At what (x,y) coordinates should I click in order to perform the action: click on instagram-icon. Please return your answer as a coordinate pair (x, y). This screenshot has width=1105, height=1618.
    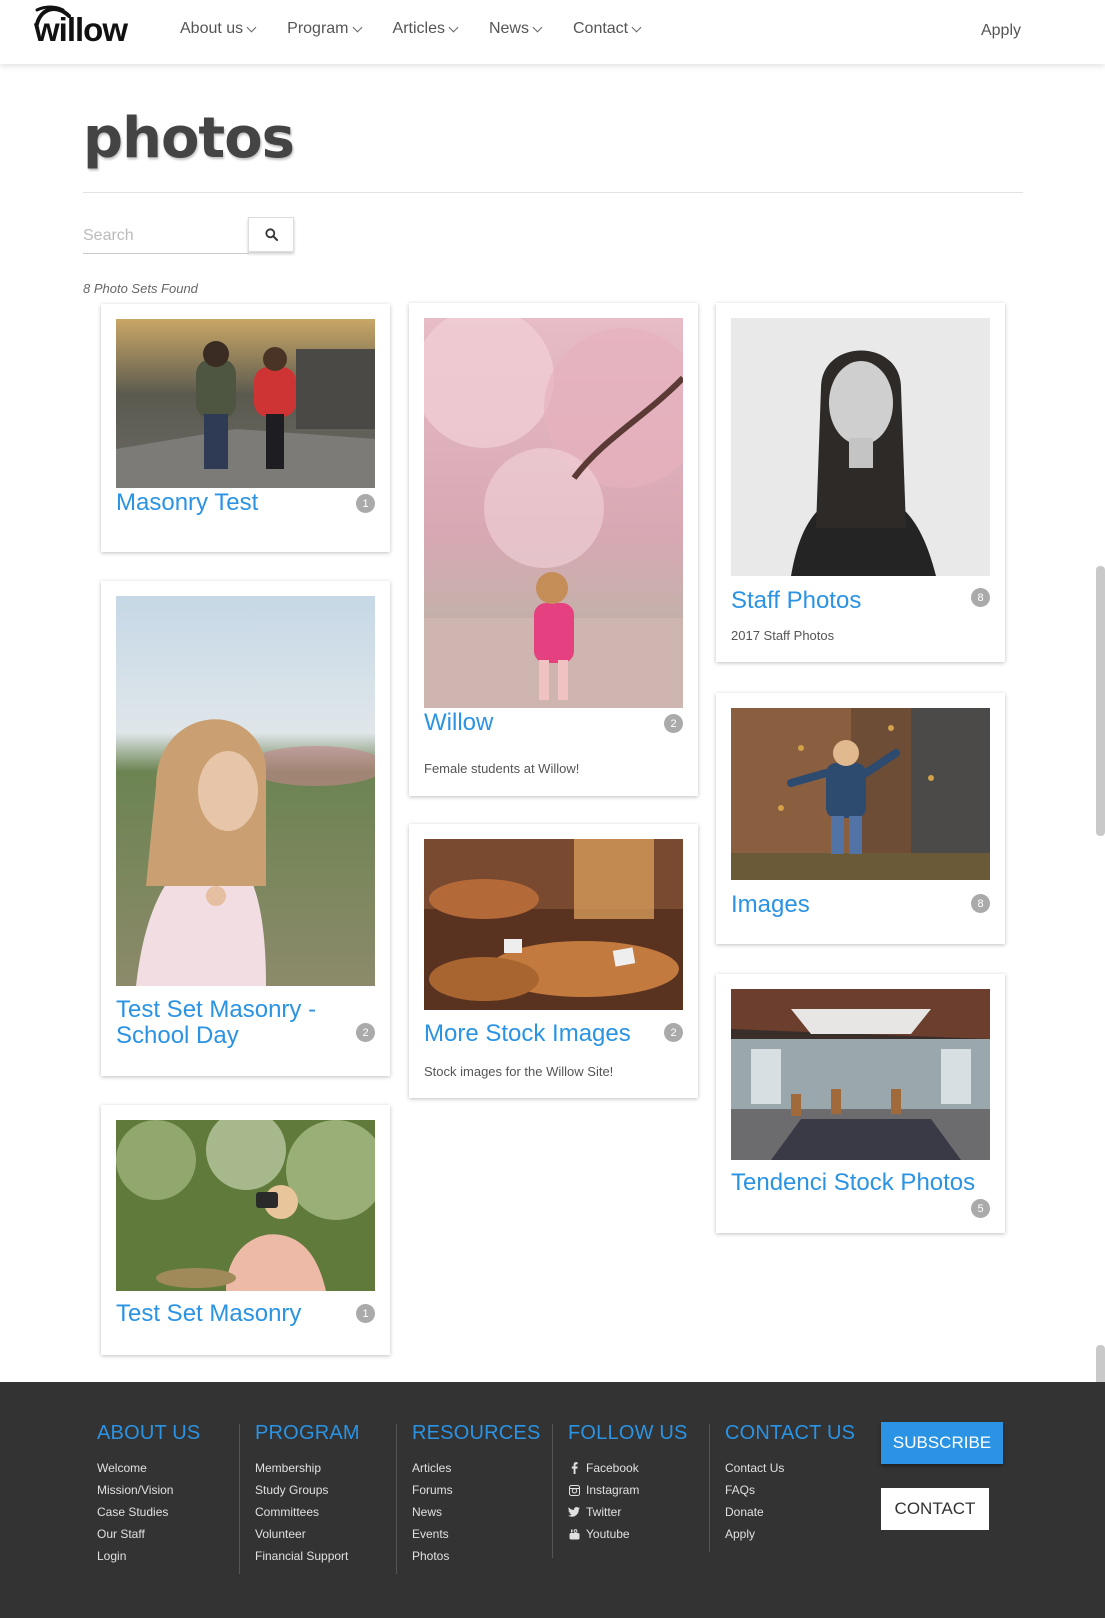
    Looking at the image, I should click on (574, 1490).